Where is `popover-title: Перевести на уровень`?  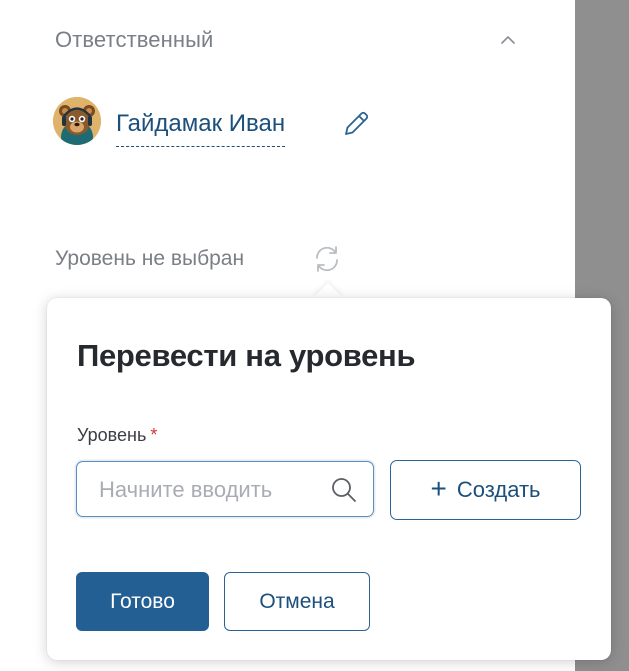
popover-title: Перевести на уровень is located at coordinates (246, 355).